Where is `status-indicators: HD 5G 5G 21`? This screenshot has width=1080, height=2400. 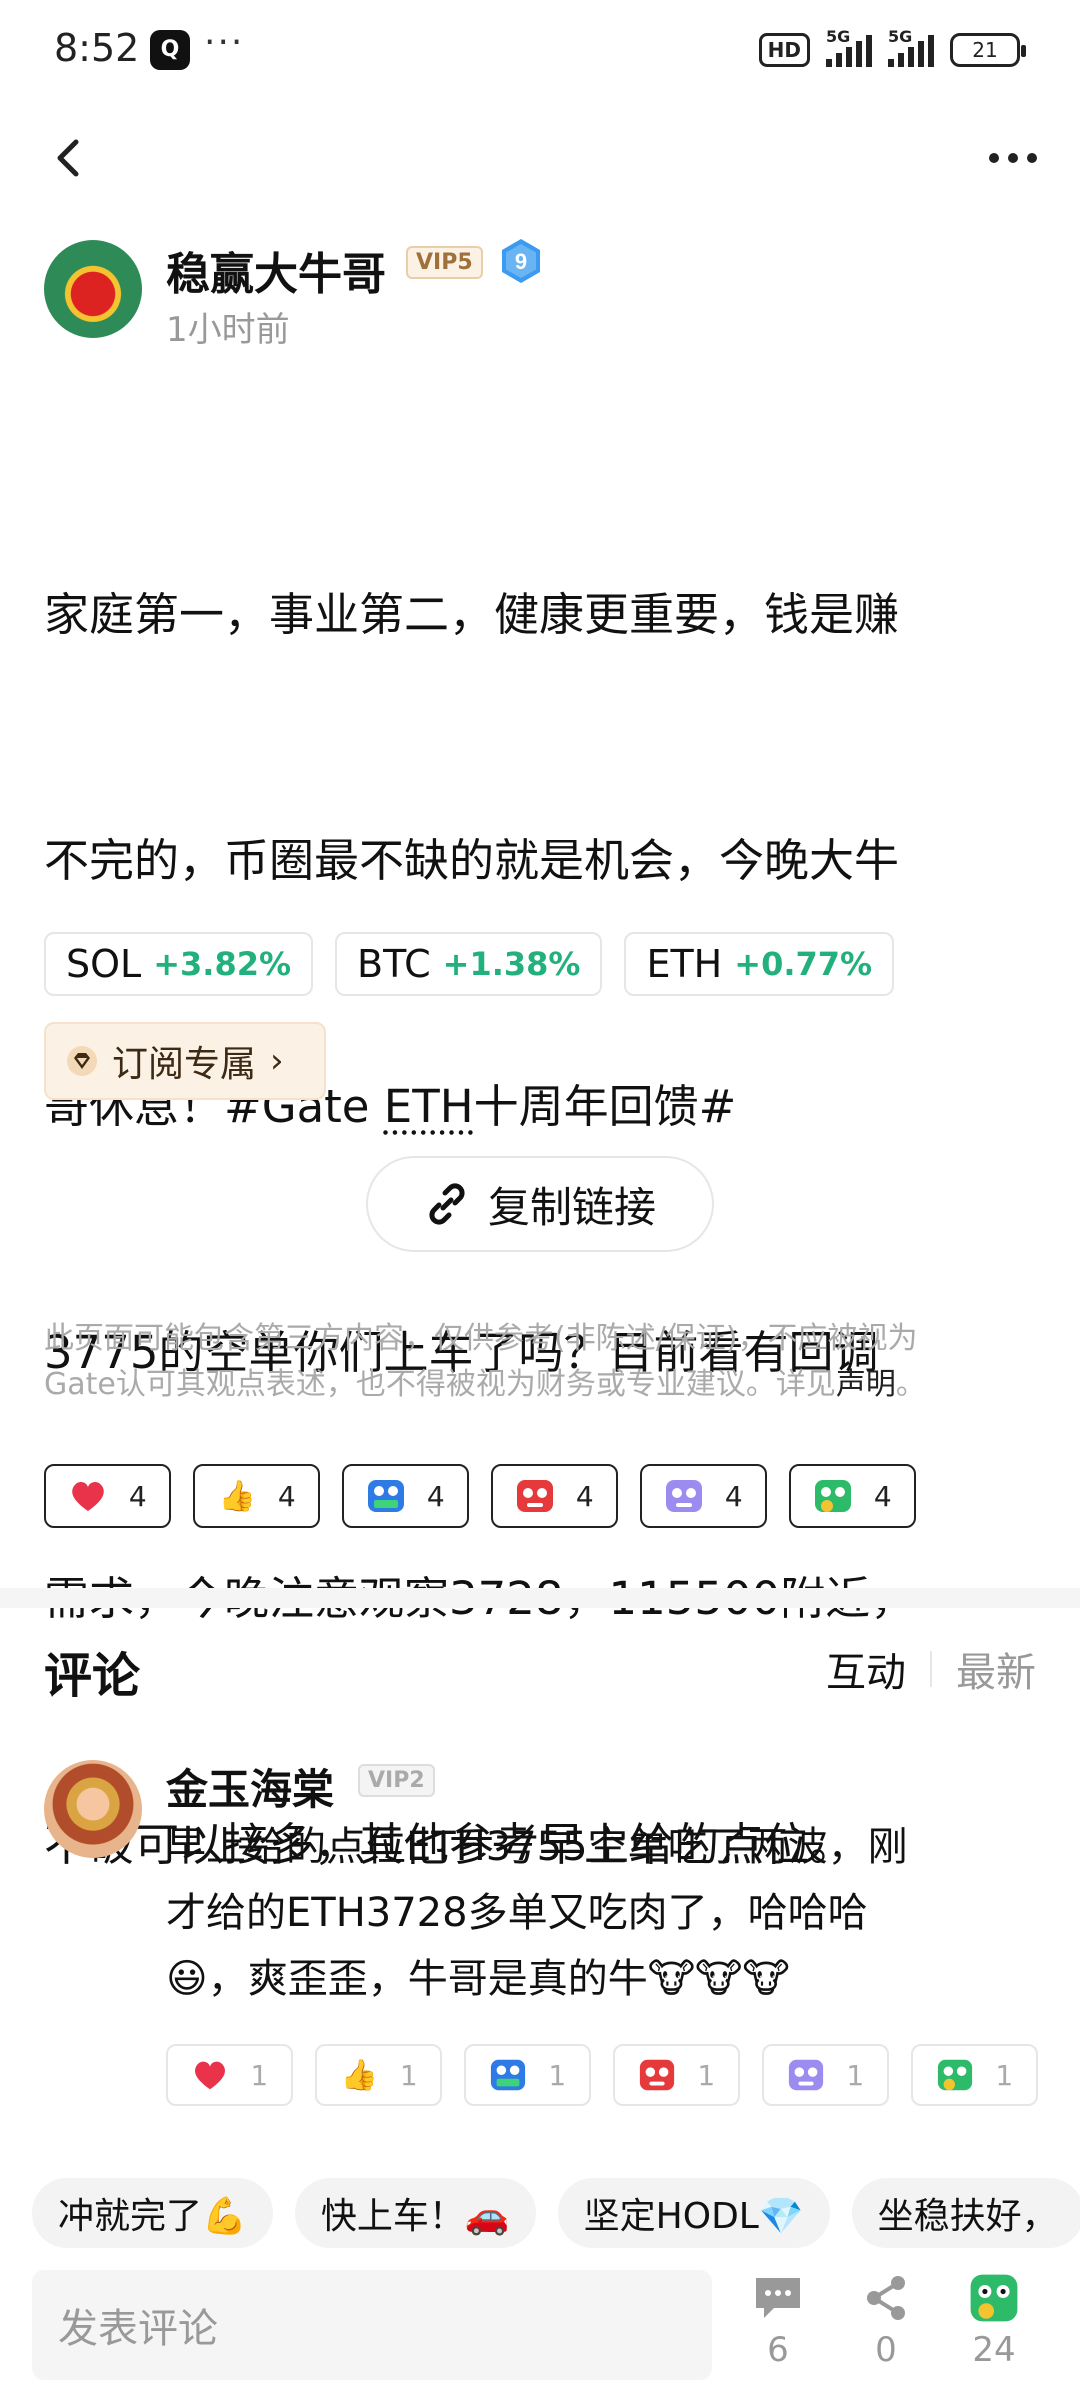
status-indicators: HD 5G 5G 21 is located at coordinates (892, 48).